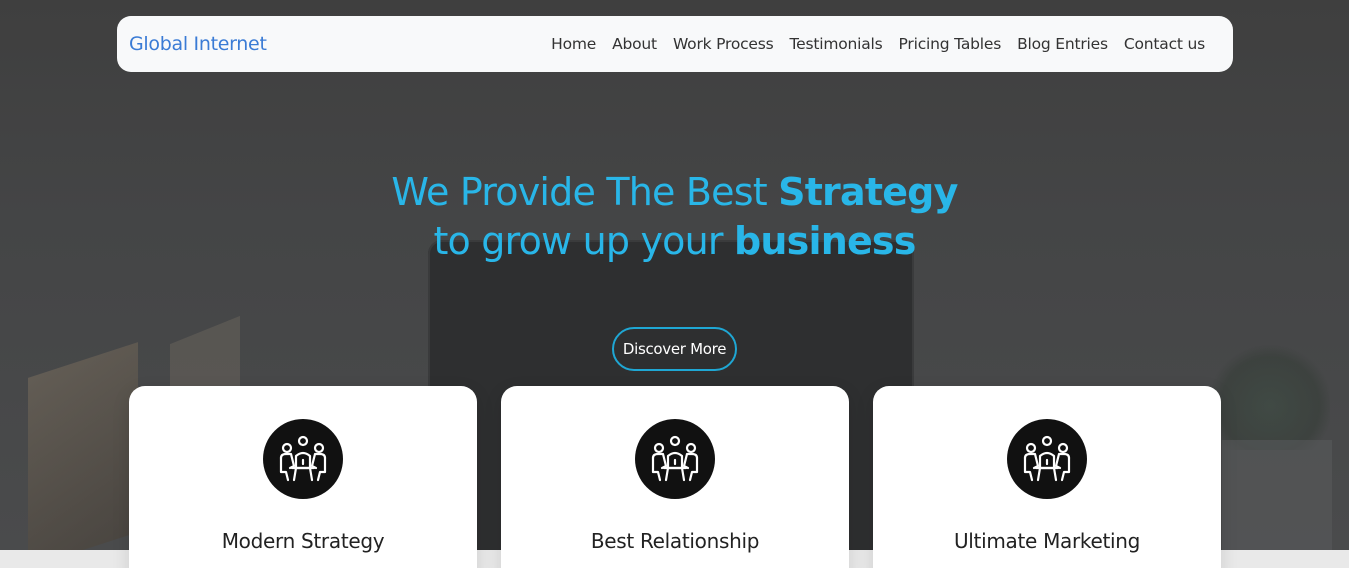 The height and width of the screenshot is (568, 1349). What do you see at coordinates (836, 44) in the screenshot?
I see `nav-link-testimonials: Testimonials` at bounding box center [836, 44].